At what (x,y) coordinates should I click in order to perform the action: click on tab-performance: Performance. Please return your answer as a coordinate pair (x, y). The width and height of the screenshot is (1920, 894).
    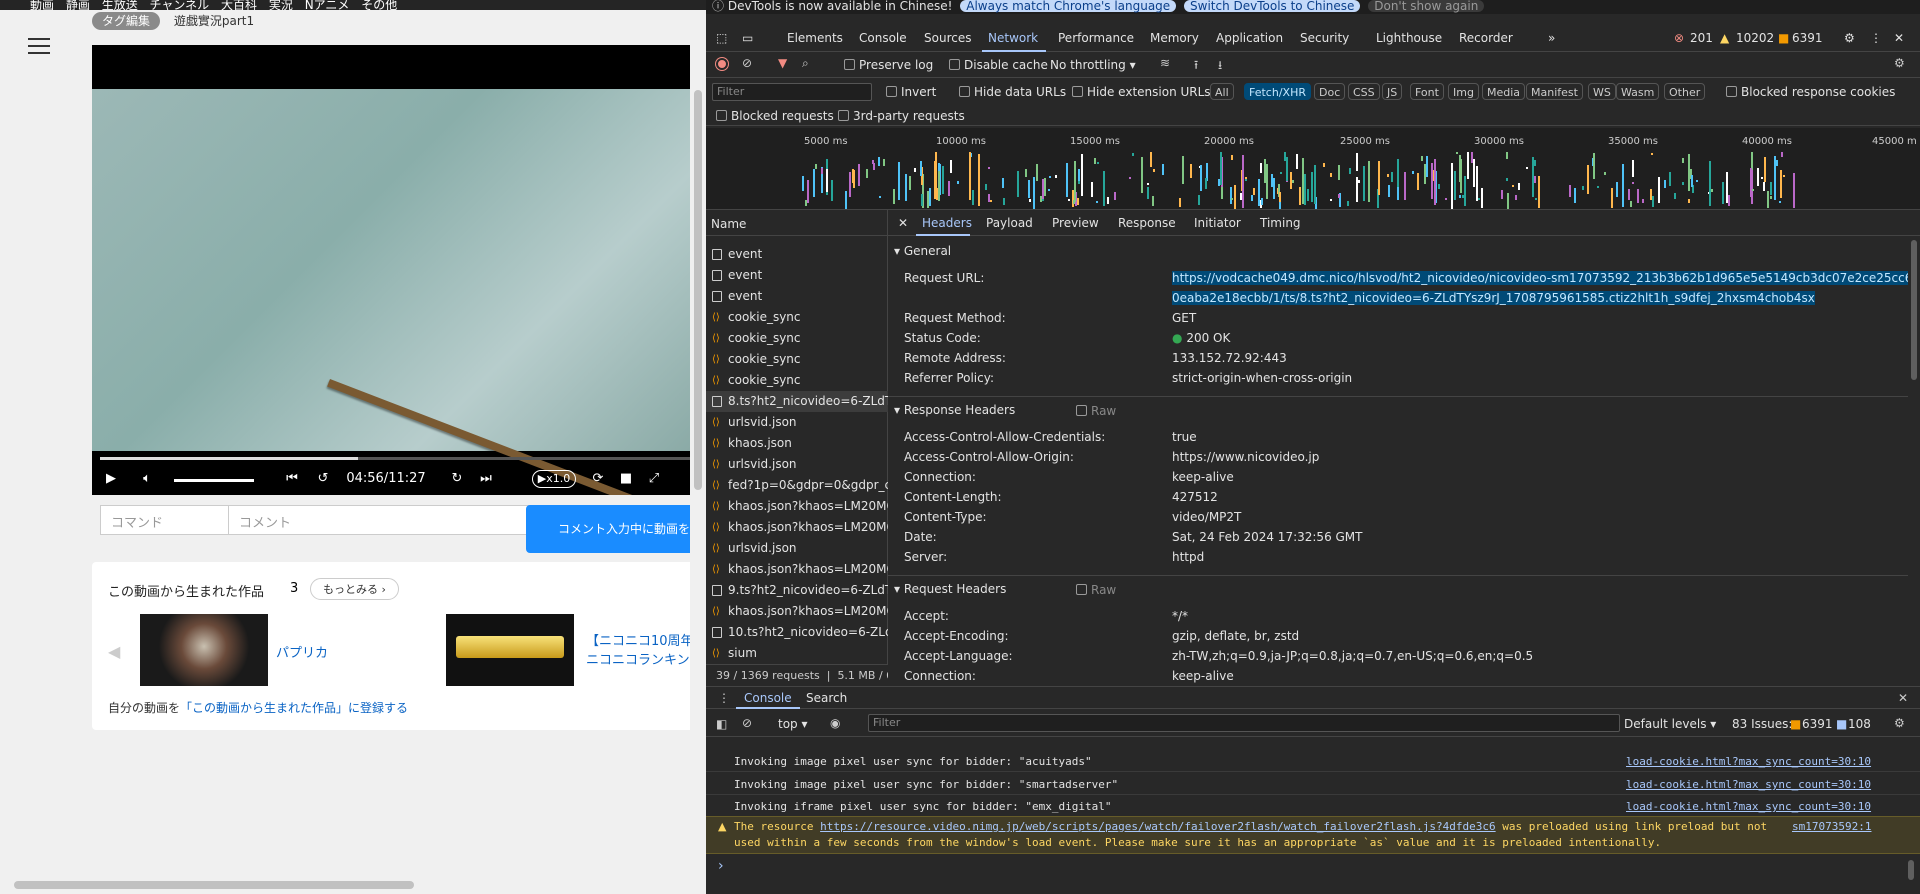
    Looking at the image, I should click on (1096, 38).